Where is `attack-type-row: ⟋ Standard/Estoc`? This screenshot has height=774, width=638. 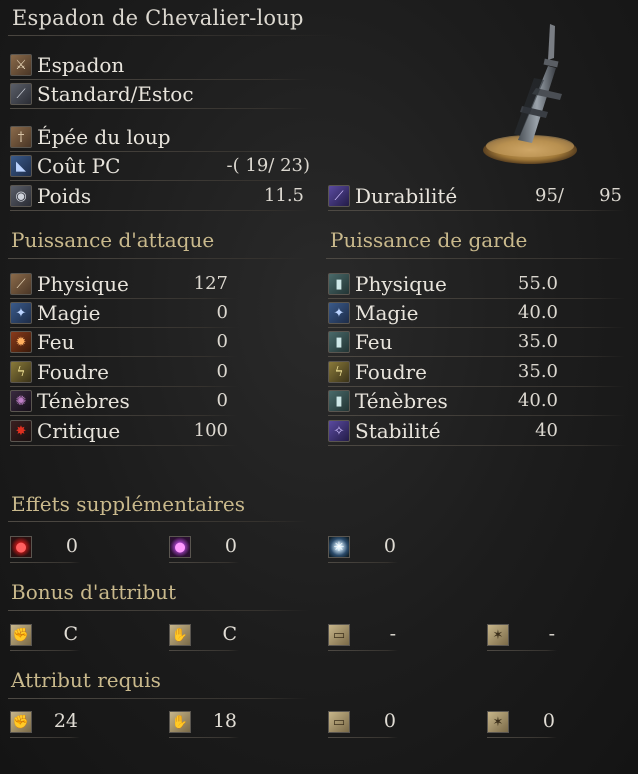
attack-type-row: ⟋ Standard/Estoc is located at coordinates (160, 94).